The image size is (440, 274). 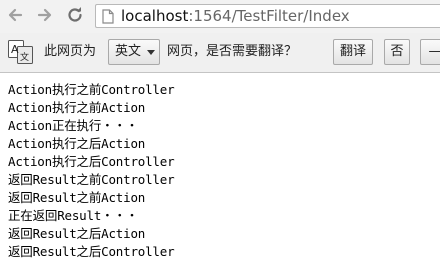 What do you see at coordinates (430, 52) in the screenshot?
I see `options-button: —` at bounding box center [430, 52].